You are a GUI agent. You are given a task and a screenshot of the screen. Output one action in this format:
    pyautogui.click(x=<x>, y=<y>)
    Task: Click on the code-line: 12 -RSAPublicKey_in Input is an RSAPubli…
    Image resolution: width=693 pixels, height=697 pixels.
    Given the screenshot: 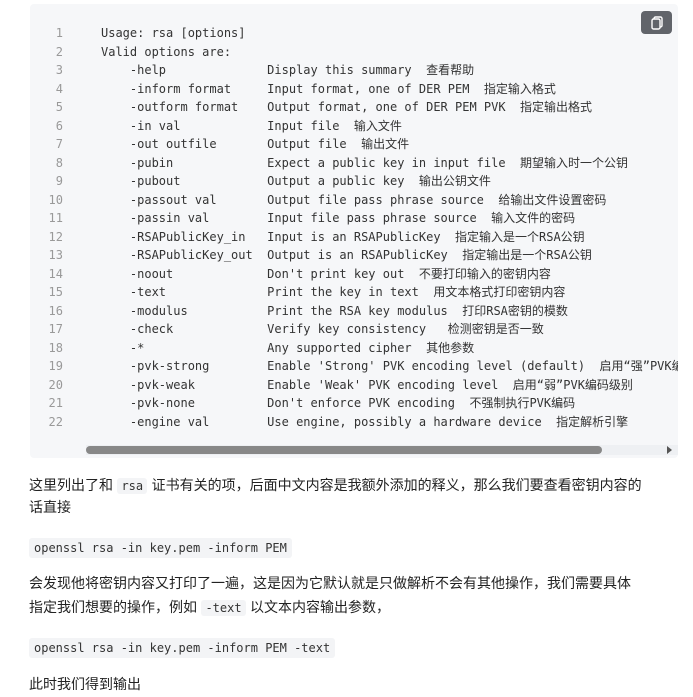 What is the action you would take?
    pyautogui.click(x=354, y=237)
    